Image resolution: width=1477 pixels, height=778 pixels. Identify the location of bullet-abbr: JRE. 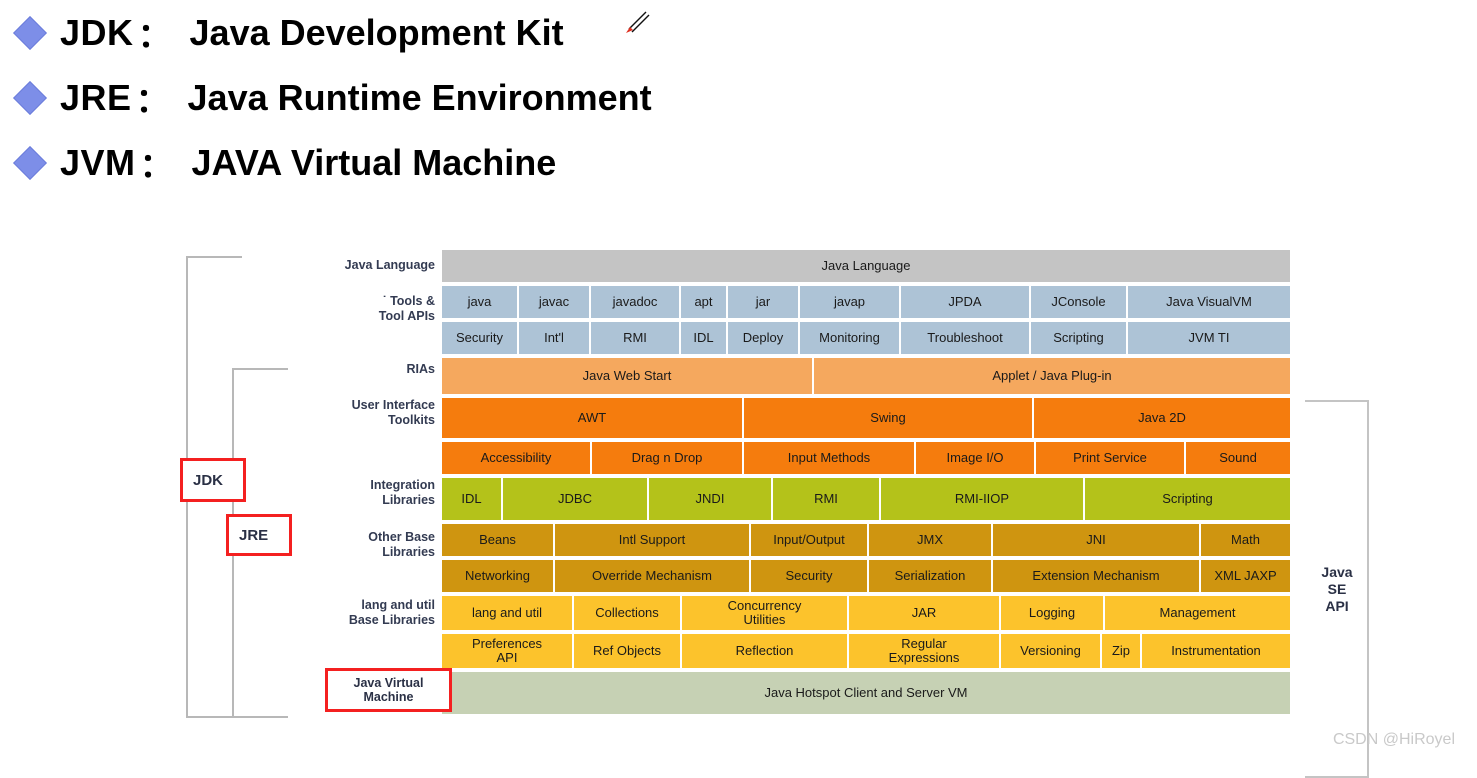
(96, 97).